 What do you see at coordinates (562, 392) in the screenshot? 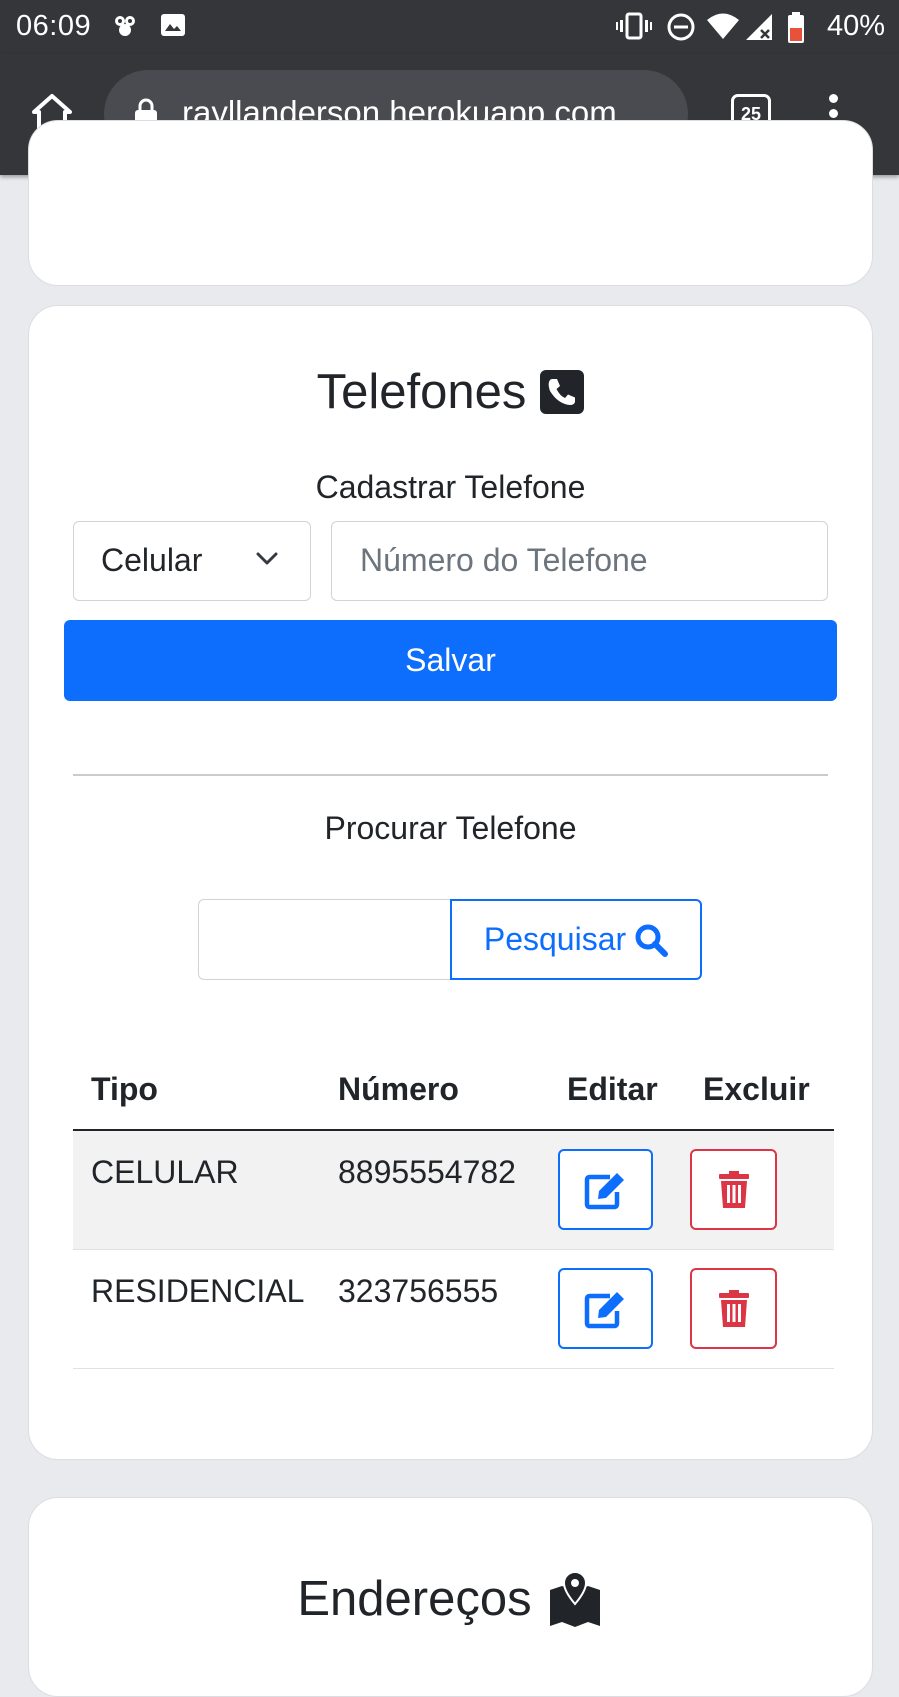
I see `phone-icon` at bounding box center [562, 392].